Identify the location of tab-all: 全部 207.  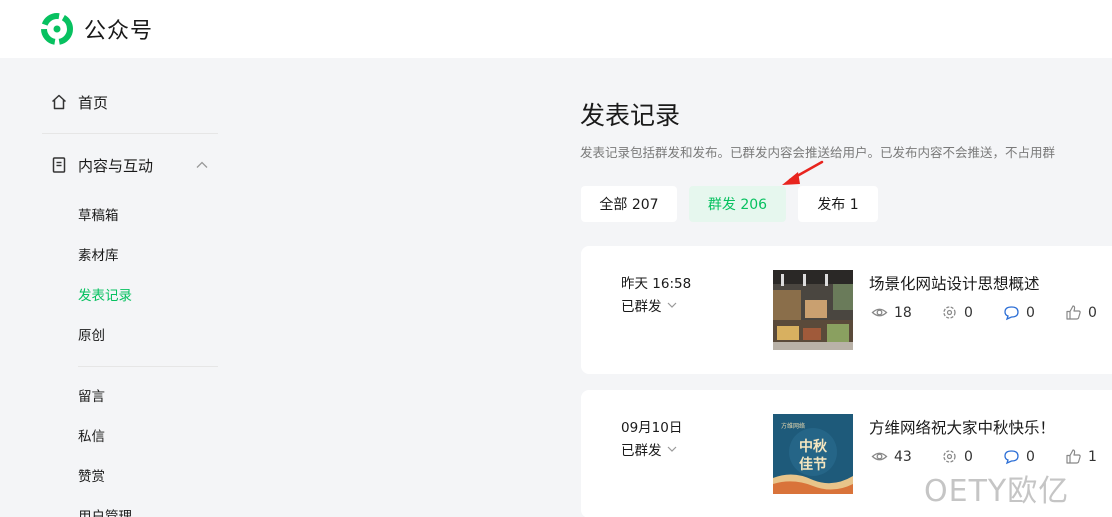
(629, 204).